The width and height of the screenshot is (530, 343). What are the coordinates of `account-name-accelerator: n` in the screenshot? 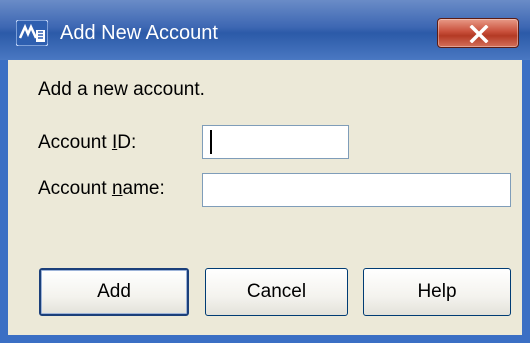 It's located at (117, 188).